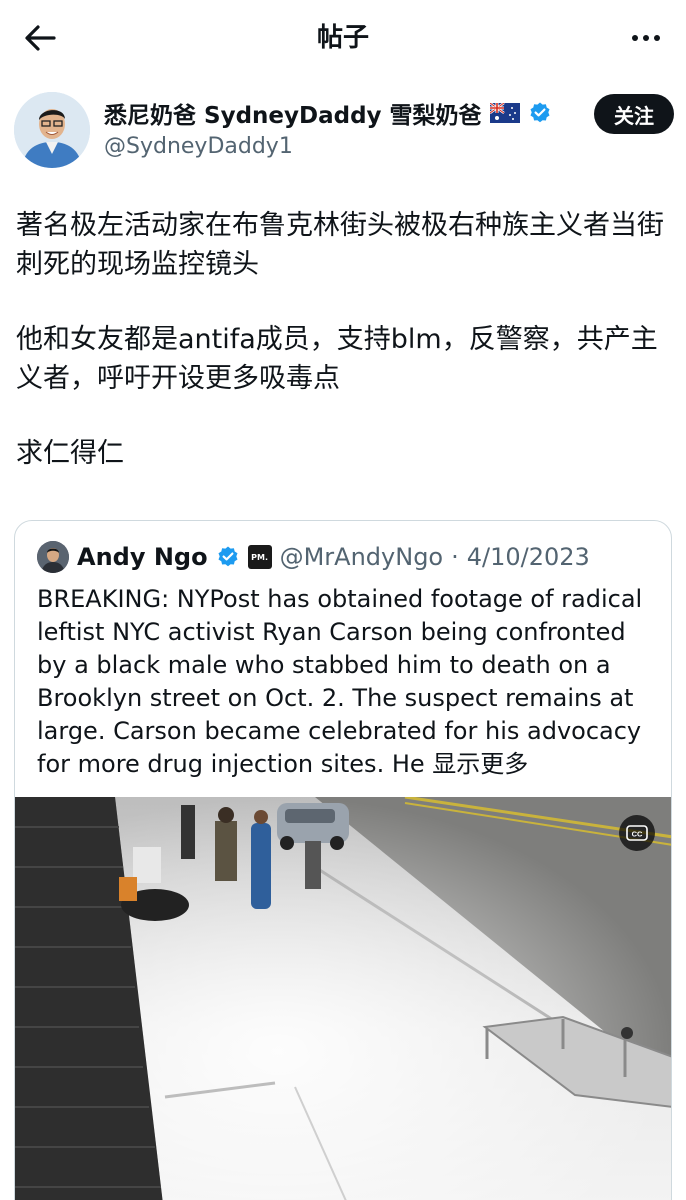 The height and width of the screenshot is (1200, 686). I want to click on post-paragraph: 他和女友都是antifa成员，支持blm，反警察，共产主义者，呼吁开设更多吸毒点, so click(337, 359).